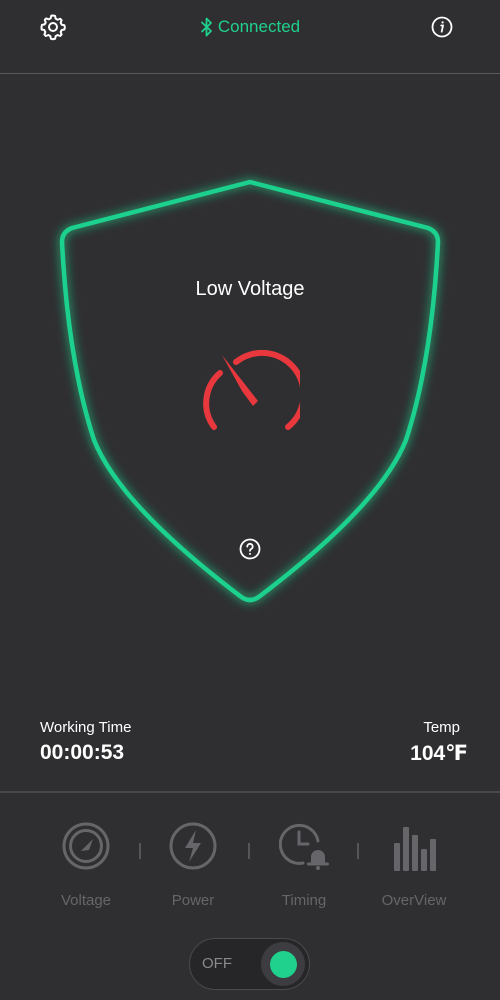  Describe the element at coordinates (250, 870) in the screenshot. I see `bottom-nav: Voltage Power Timing OverView` at that location.